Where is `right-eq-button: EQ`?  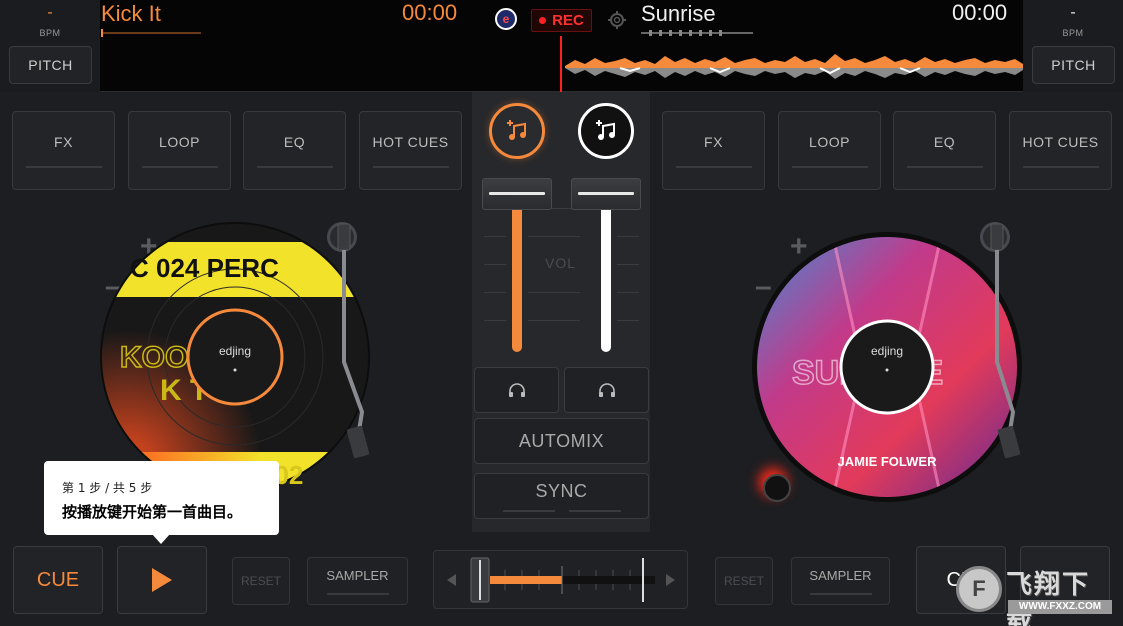
right-eq-button: EQ is located at coordinates (944, 150).